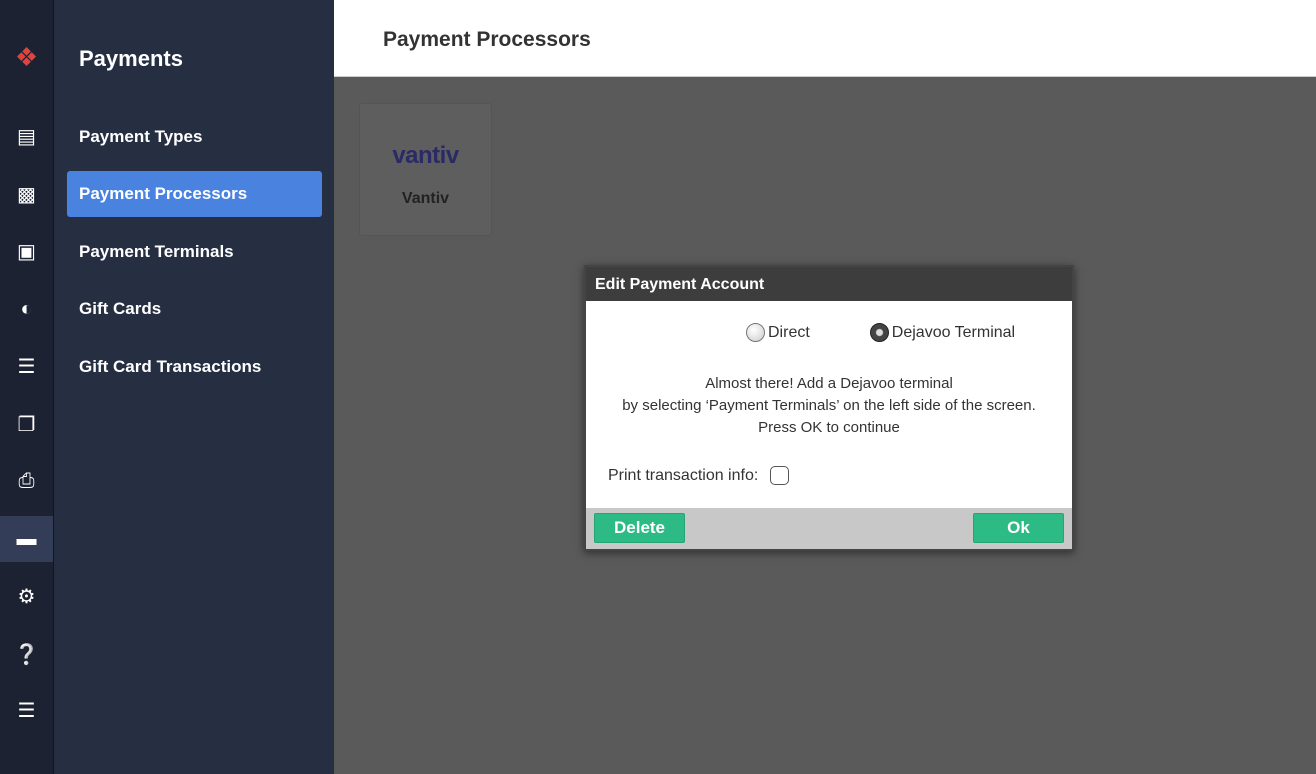 This screenshot has width=1316, height=774. I want to click on dining-icon: ◐, so click(26, 309).